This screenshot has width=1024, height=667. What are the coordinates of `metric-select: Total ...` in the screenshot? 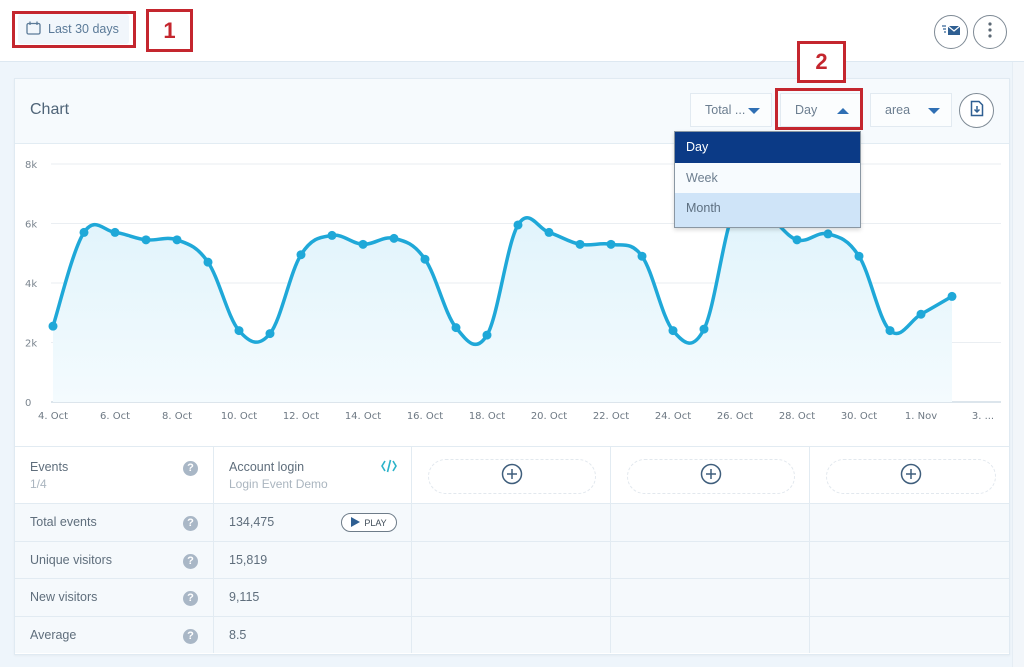 It's located at (731, 110).